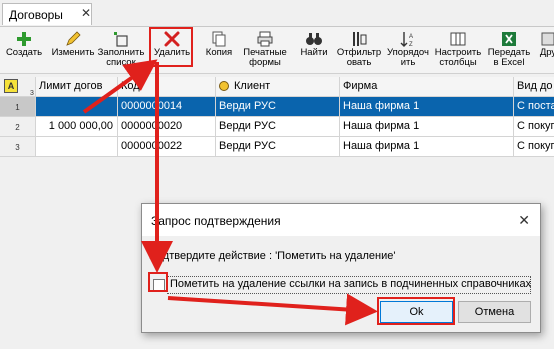 The width and height of the screenshot is (554, 349). I want to click on fill-list-button: Заполнить список, so click(121, 50).